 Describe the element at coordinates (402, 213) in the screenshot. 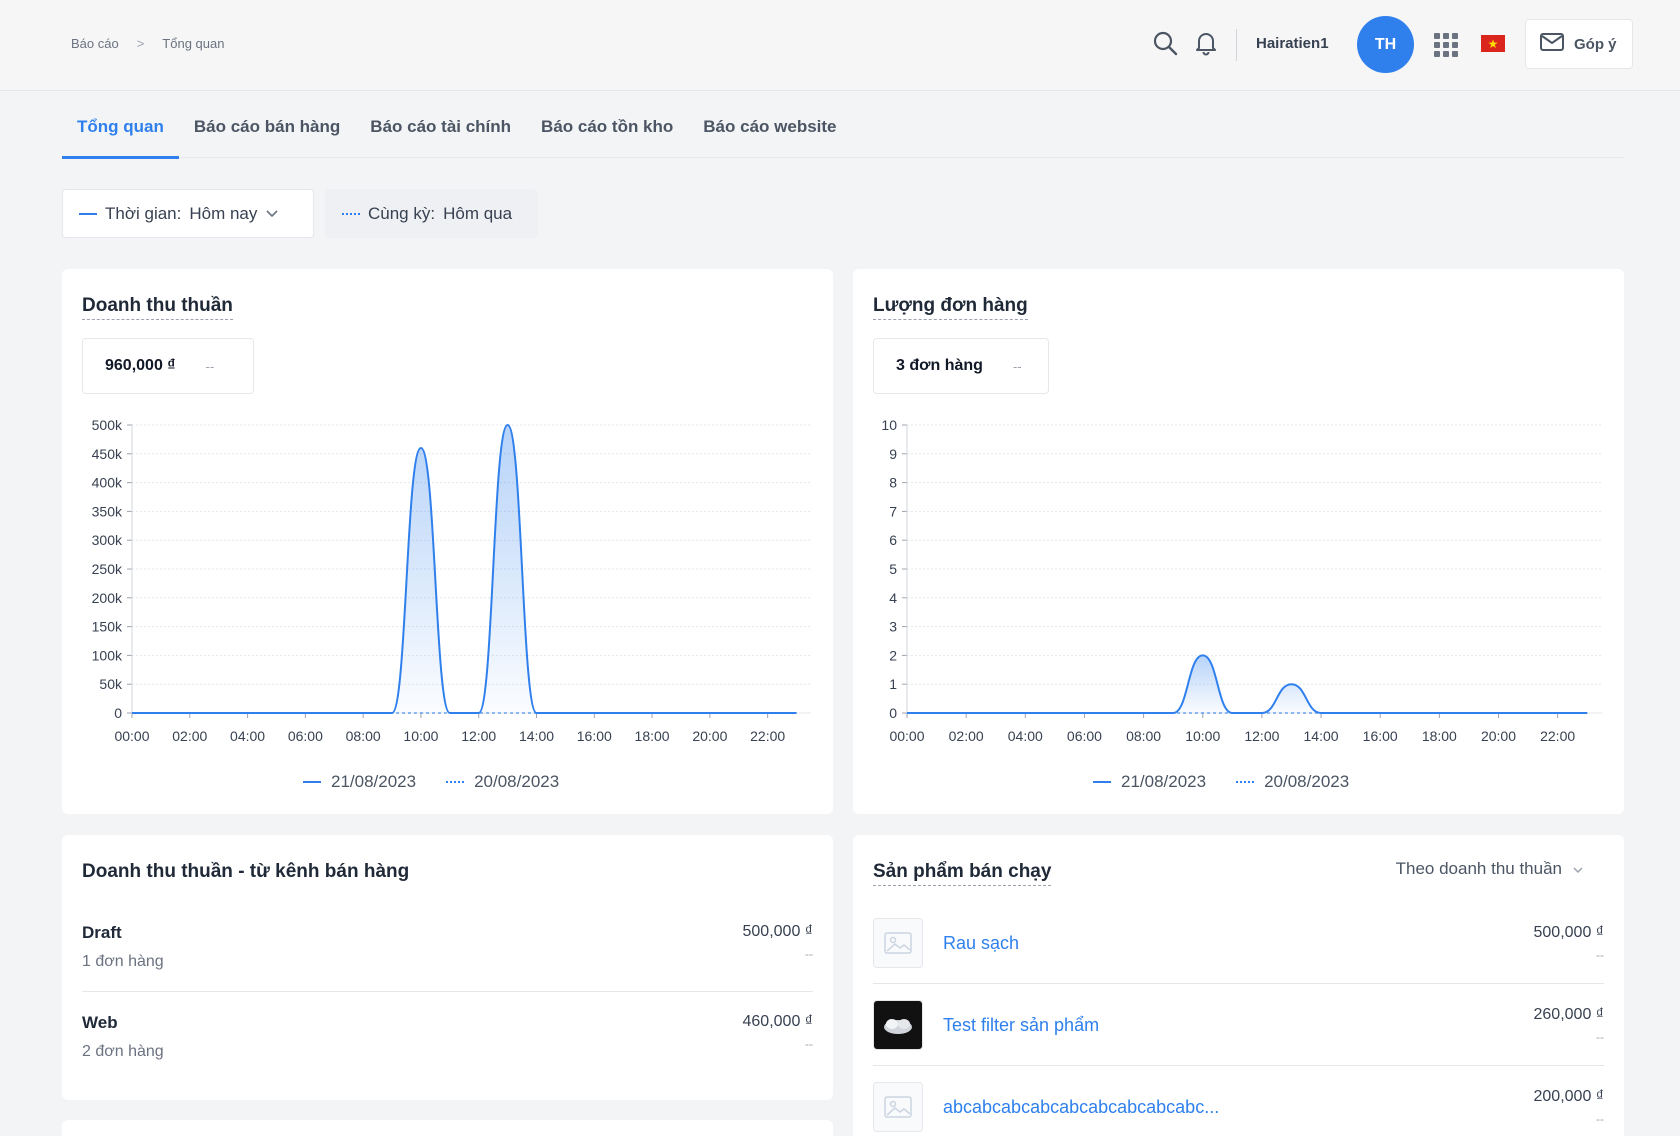

I see `compare-filter-label: Cùng kỳ:` at that location.